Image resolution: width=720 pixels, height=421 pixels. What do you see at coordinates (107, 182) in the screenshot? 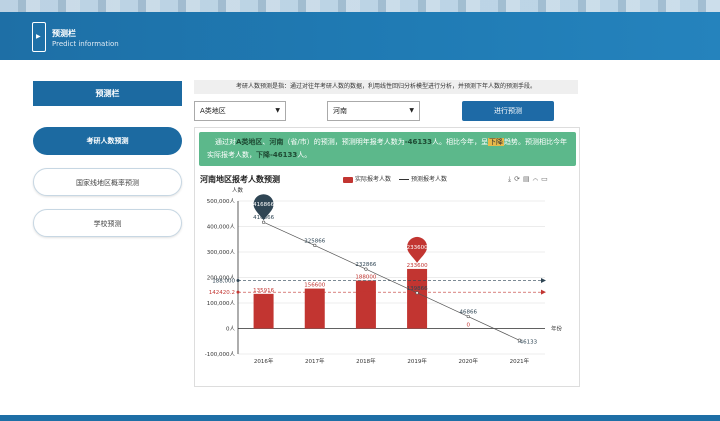
I see `sidebar-item-region-probability: 国家线地区概率预测` at bounding box center [107, 182].